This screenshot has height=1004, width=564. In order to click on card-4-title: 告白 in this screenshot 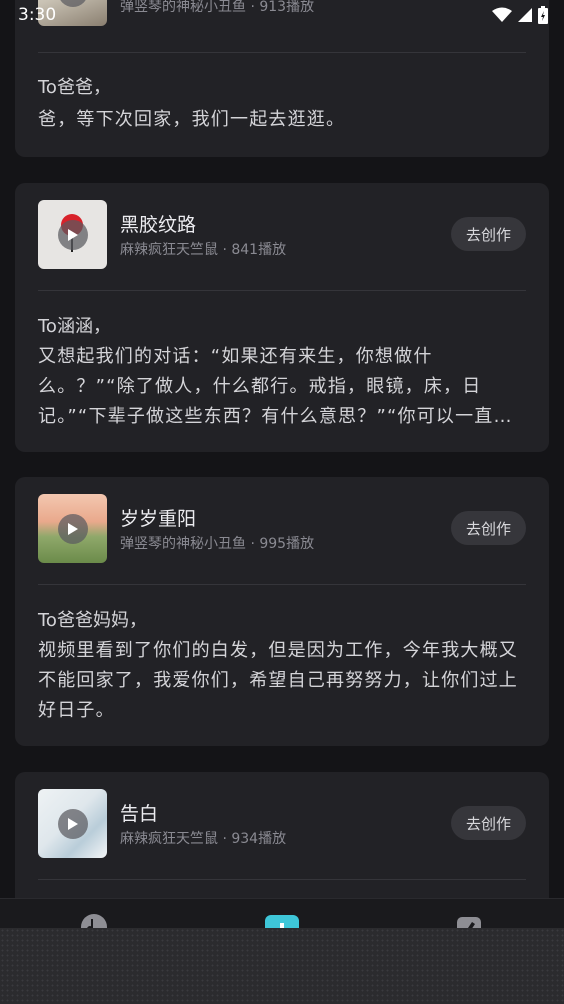, I will do `click(139, 814)`.